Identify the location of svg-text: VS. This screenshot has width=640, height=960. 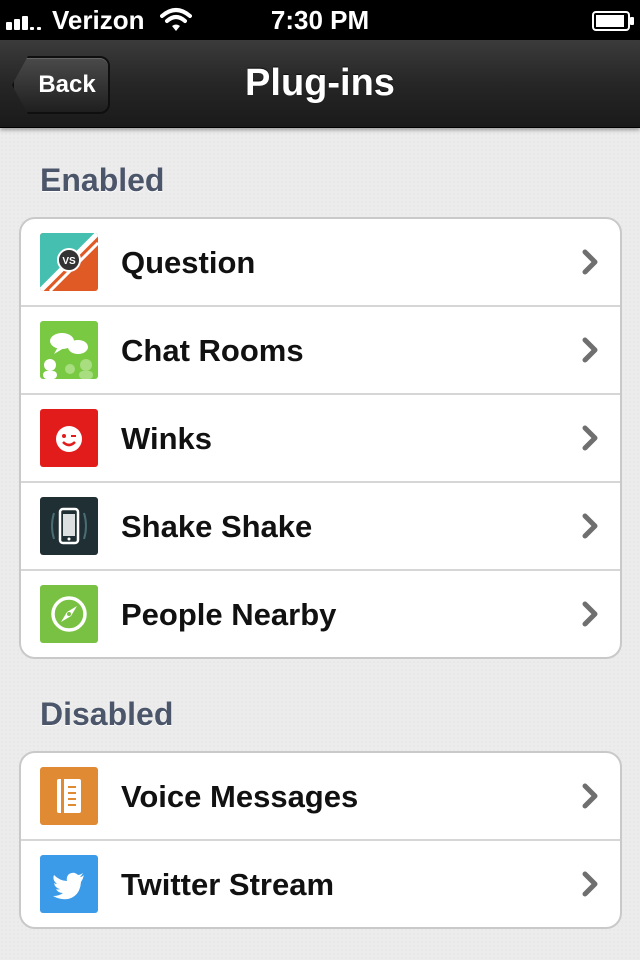
(69, 261).